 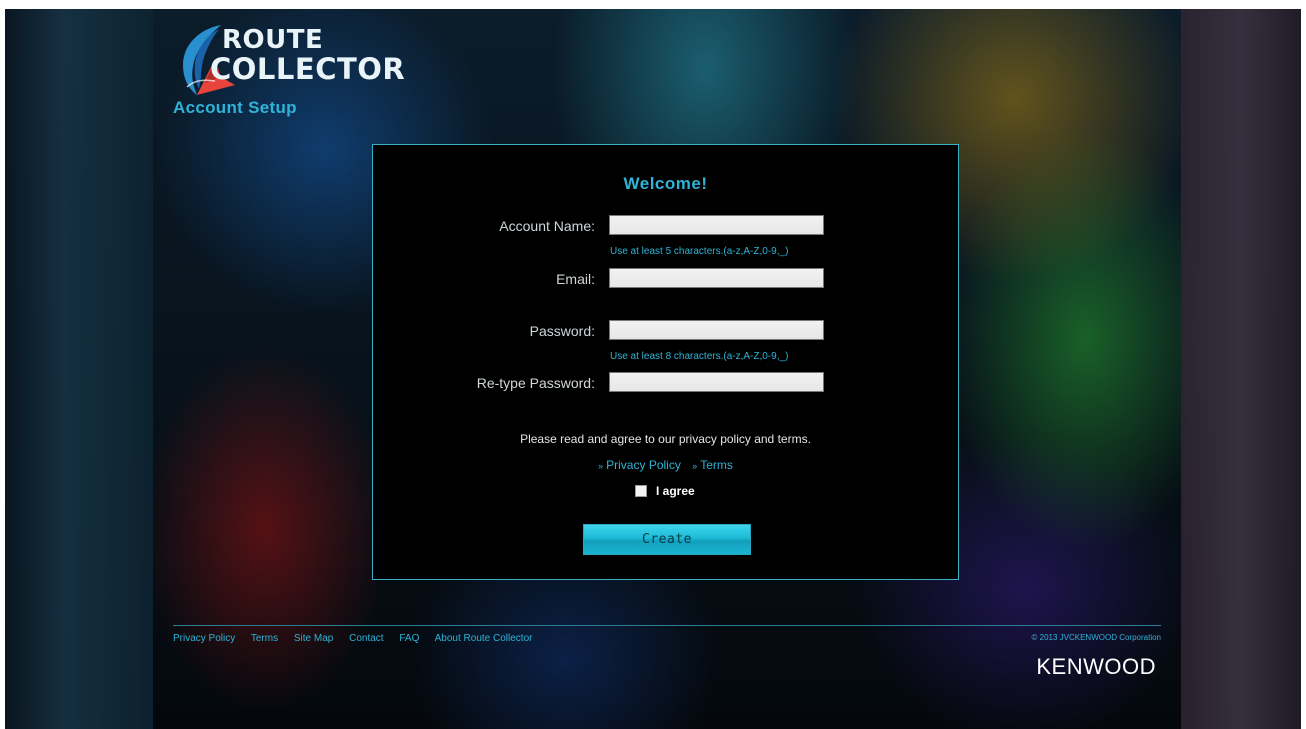 I want to click on create-button: Create, so click(x=667, y=539).